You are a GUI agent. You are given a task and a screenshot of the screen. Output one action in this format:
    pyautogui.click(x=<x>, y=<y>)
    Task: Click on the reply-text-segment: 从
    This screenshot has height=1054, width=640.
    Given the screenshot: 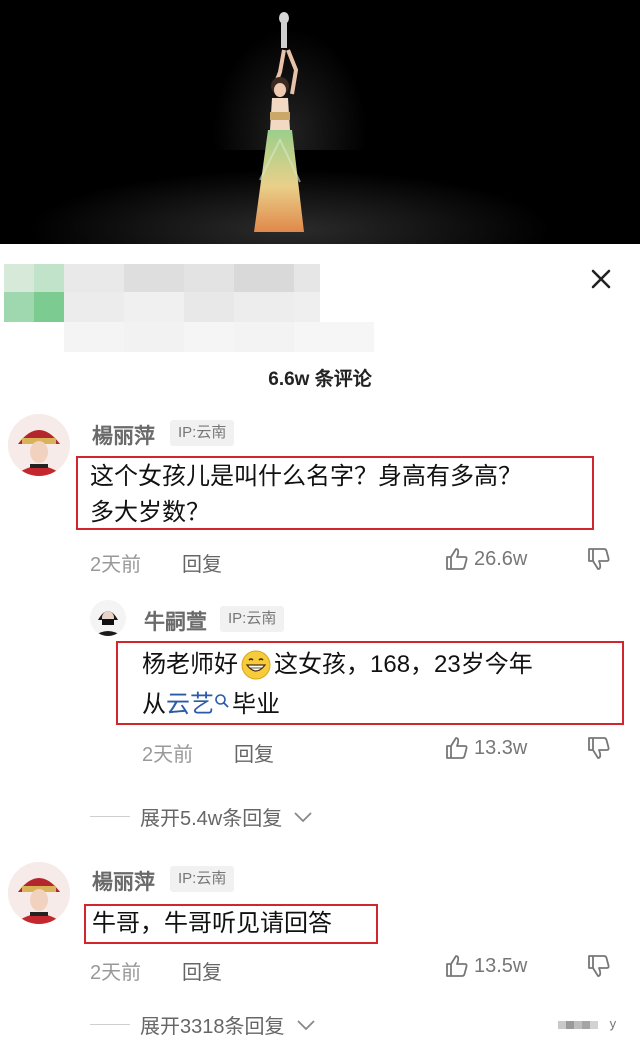 What is the action you would take?
    pyautogui.click(x=154, y=704)
    